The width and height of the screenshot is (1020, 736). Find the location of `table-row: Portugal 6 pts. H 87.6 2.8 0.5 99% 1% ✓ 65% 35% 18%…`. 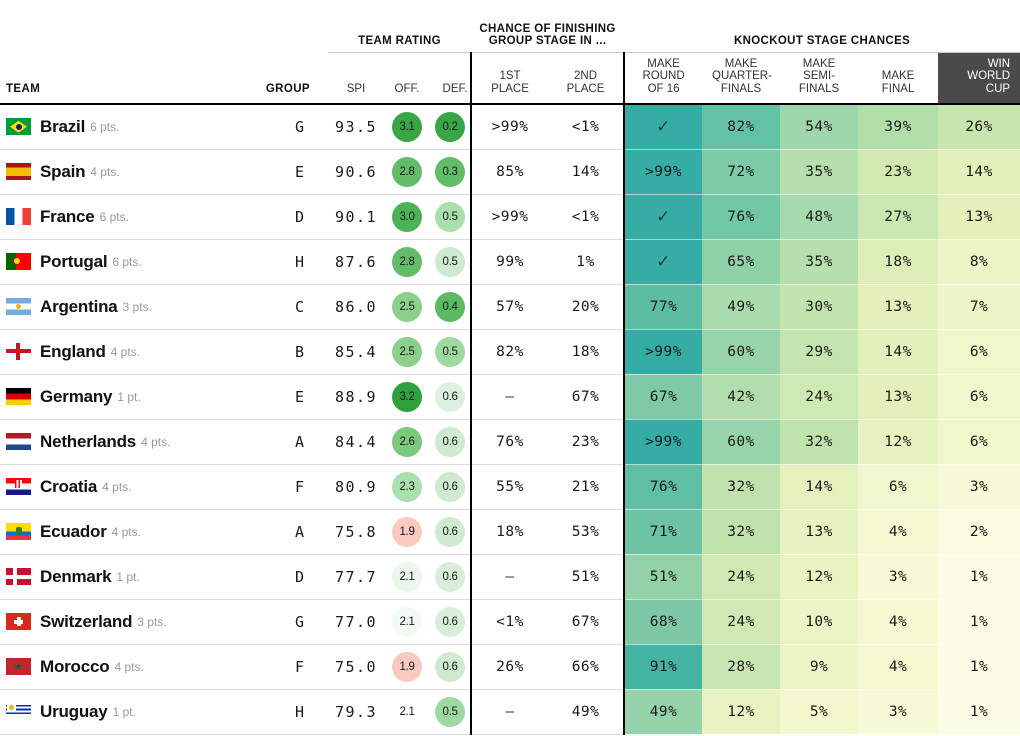

table-row: Portugal 6 pts. H 87.6 2.8 0.5 99% 1% ✓ 65% 35% 18%… is located at coordinates (510, 262).